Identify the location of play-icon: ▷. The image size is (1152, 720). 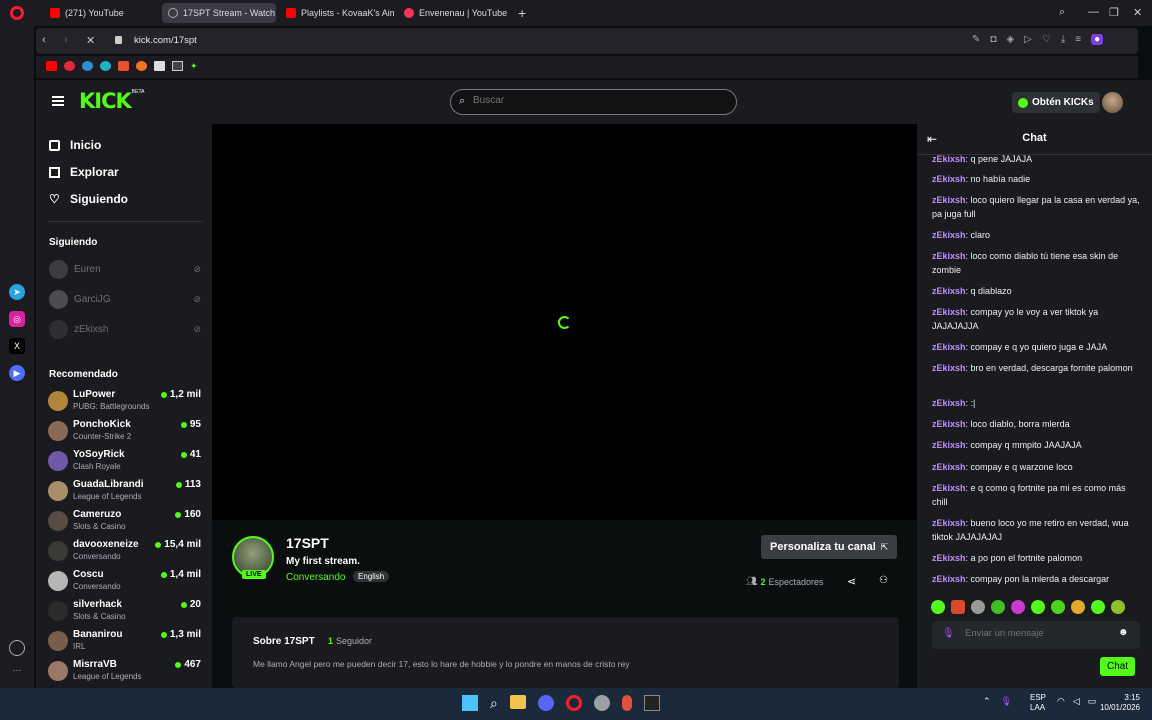
(1028, 39).